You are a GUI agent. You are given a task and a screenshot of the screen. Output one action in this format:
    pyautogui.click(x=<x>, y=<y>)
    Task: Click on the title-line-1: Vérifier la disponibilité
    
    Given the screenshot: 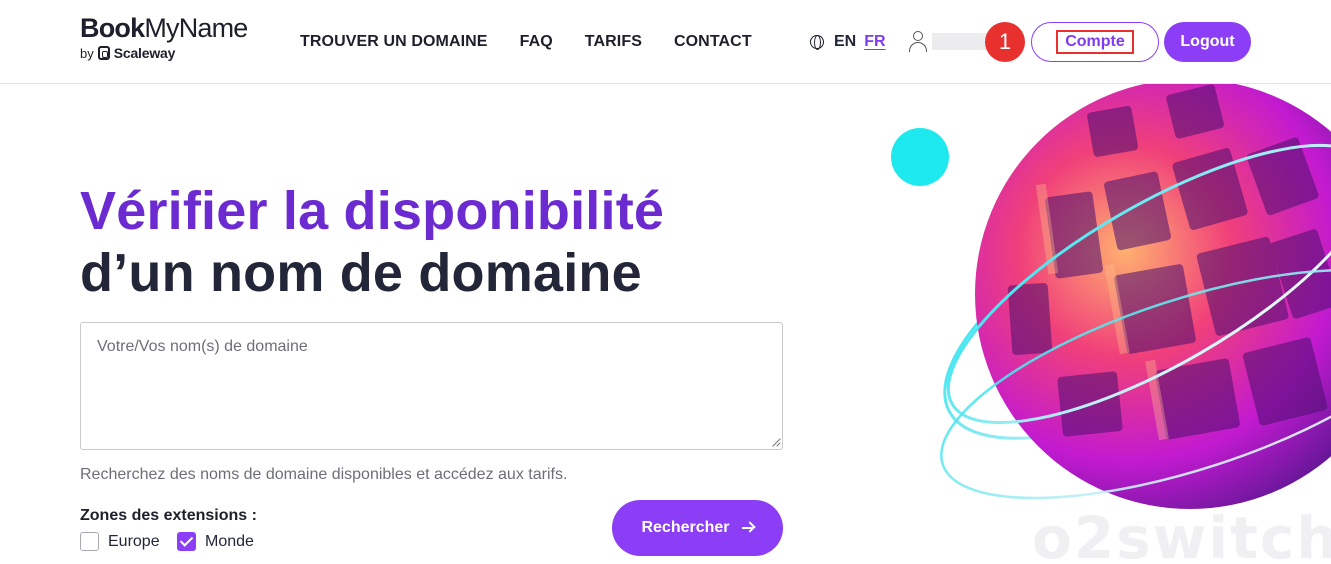 What is the action you would take?
    pyautogui.click(x=372, y=211)
    